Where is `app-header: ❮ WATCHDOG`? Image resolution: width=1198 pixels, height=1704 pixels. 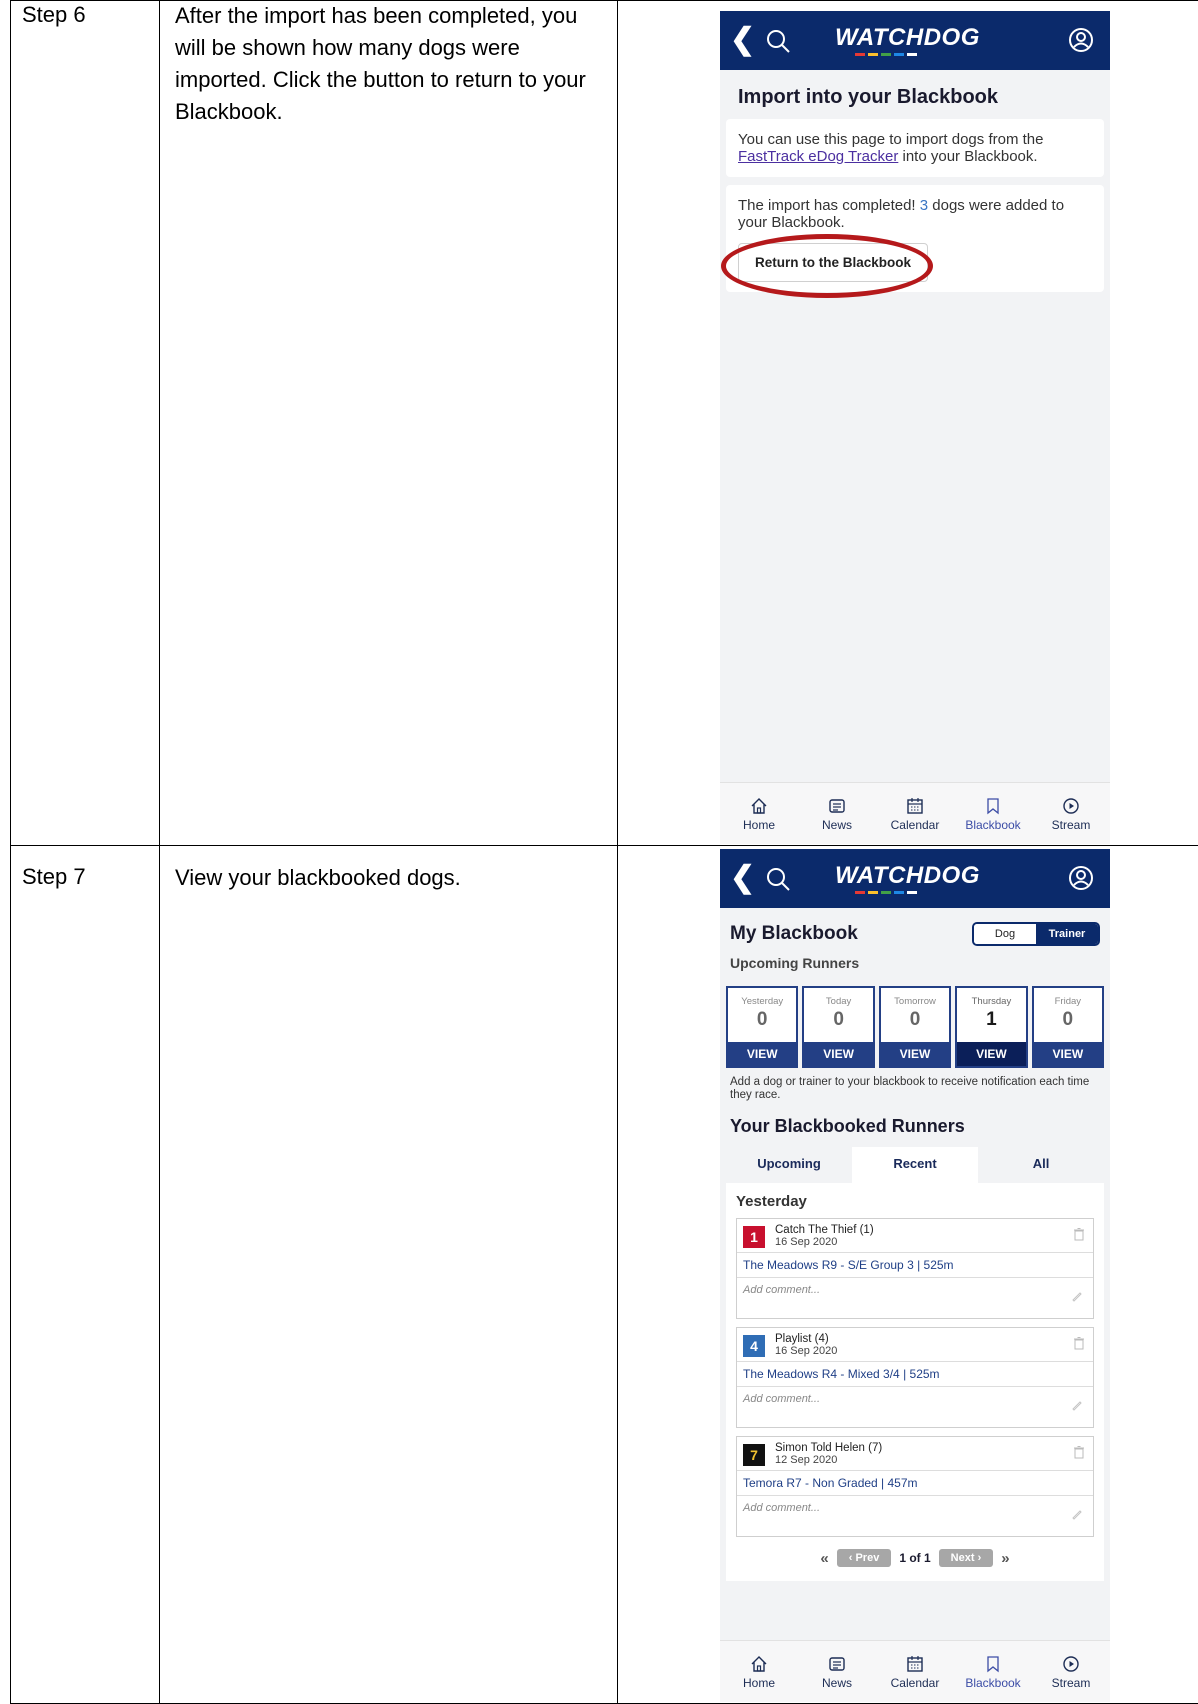 app-header: ❮ WATCHDOG is located at coordinates (915, 40).